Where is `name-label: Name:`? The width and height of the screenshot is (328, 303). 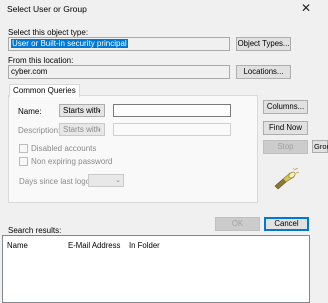 name-label: Name: is located at coordinates (30, 111).